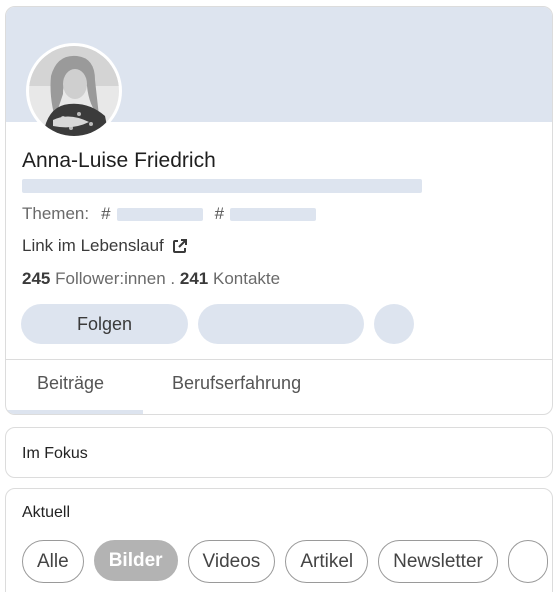  Describe the element at coordinates (53, 561) in the screenshot. I see `filter-chip-all: Alle` at that location.